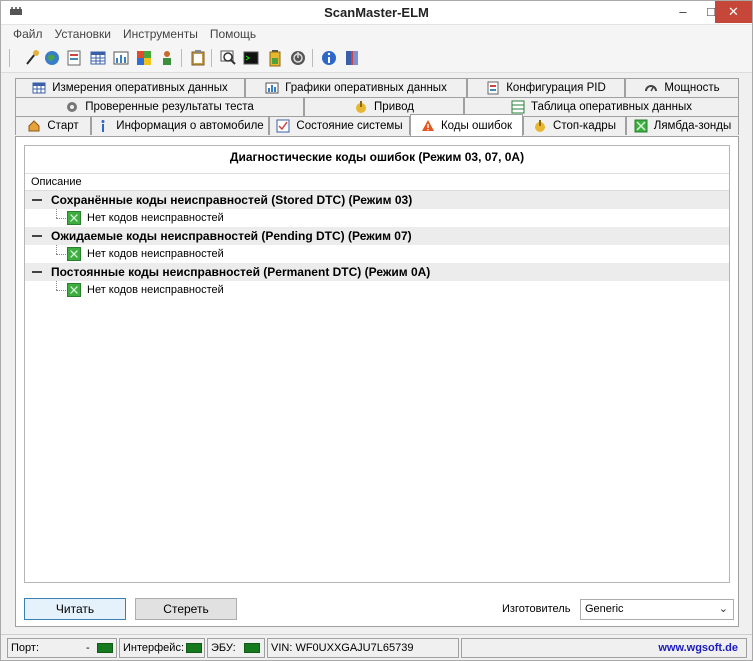 The height and width of the screenshot is (661, 753). I want to click on sensor-icon, so click(641, 126).